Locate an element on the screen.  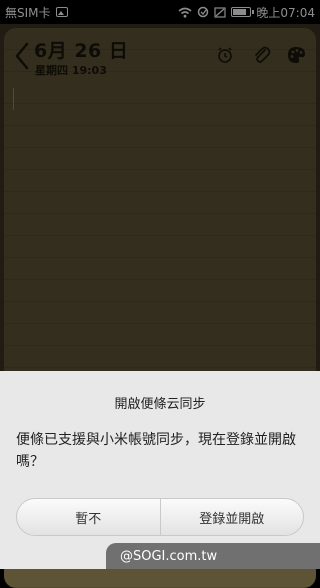
watermark: @SOGI.com.tw is located at coordinates (213, 556).